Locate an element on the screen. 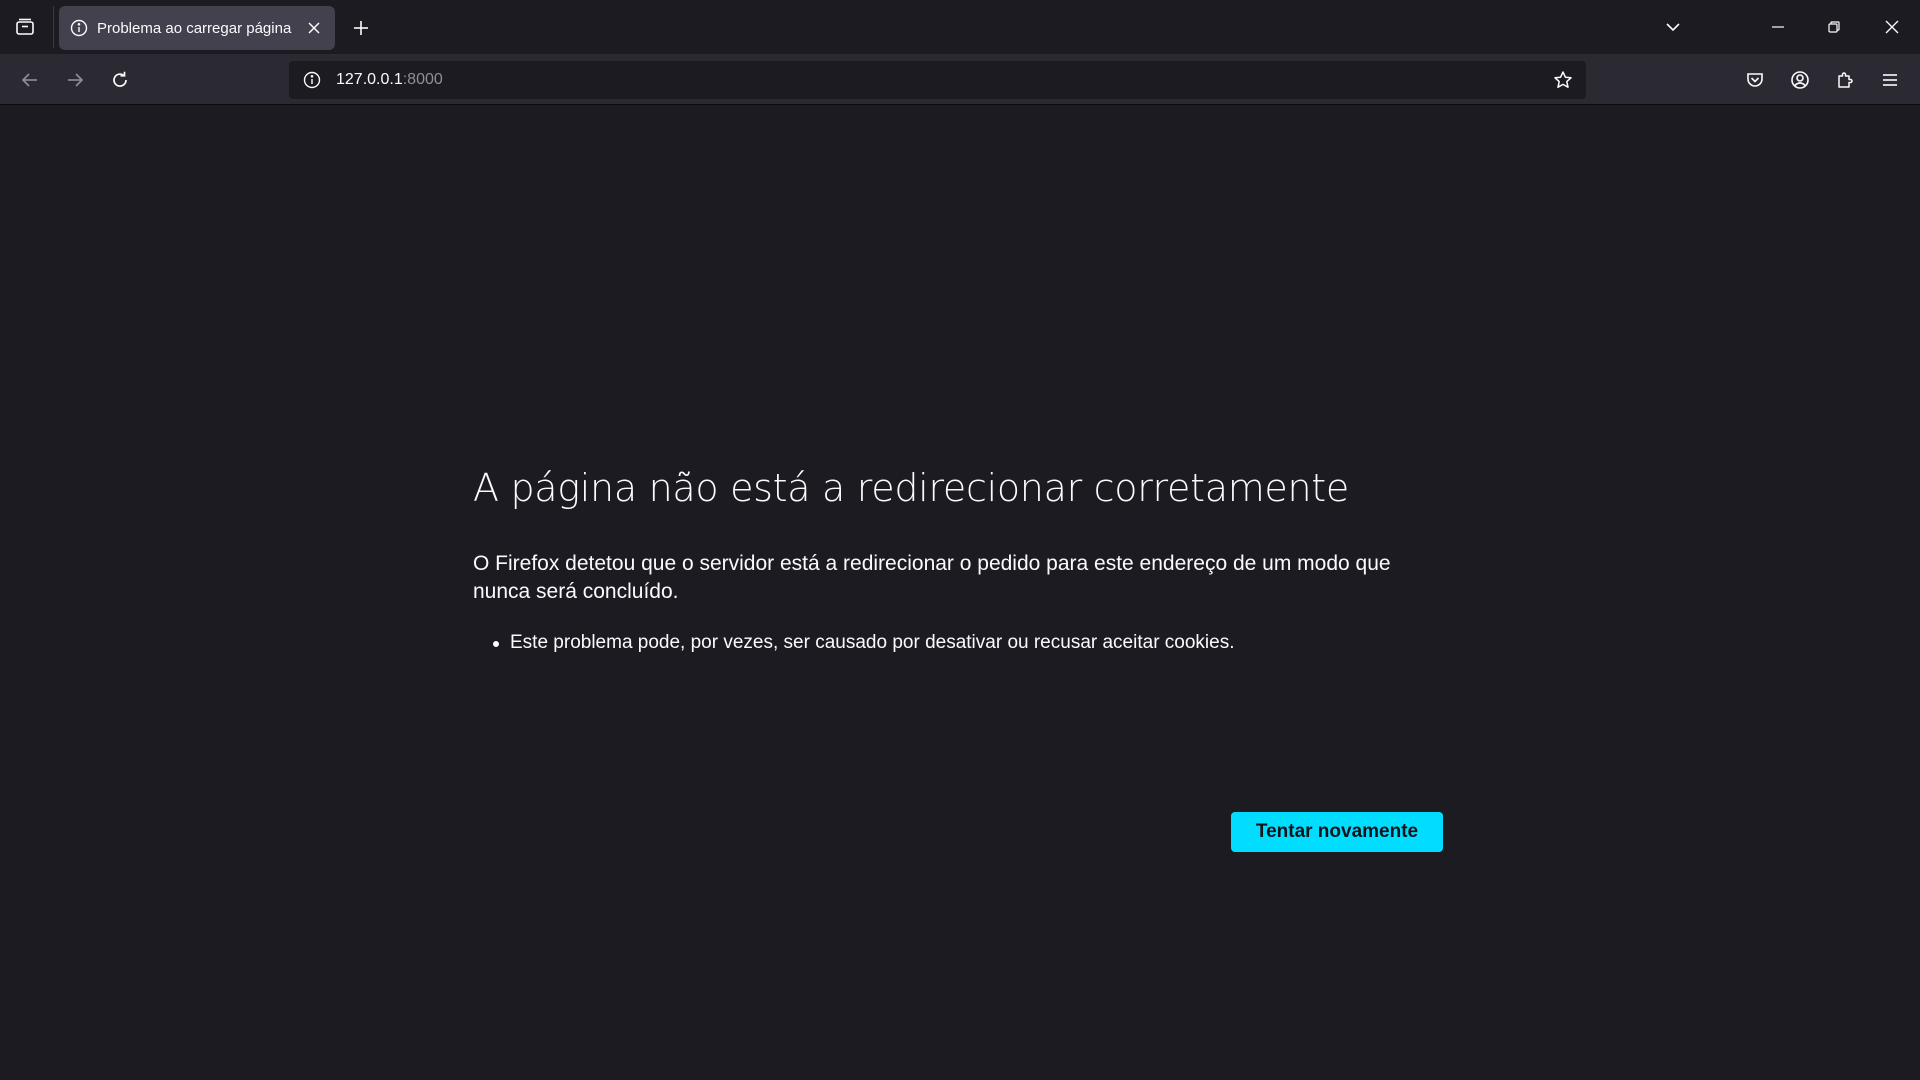 This screenshot has width=1920, height=1080. hamburger-icon is located at coordinates (1890, 80).